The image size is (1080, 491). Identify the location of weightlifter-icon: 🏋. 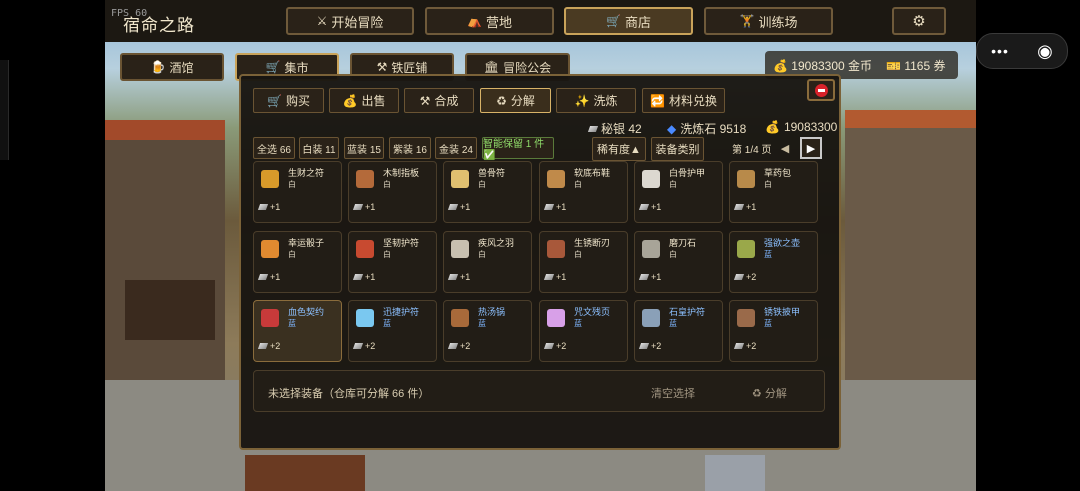
(747, 21).